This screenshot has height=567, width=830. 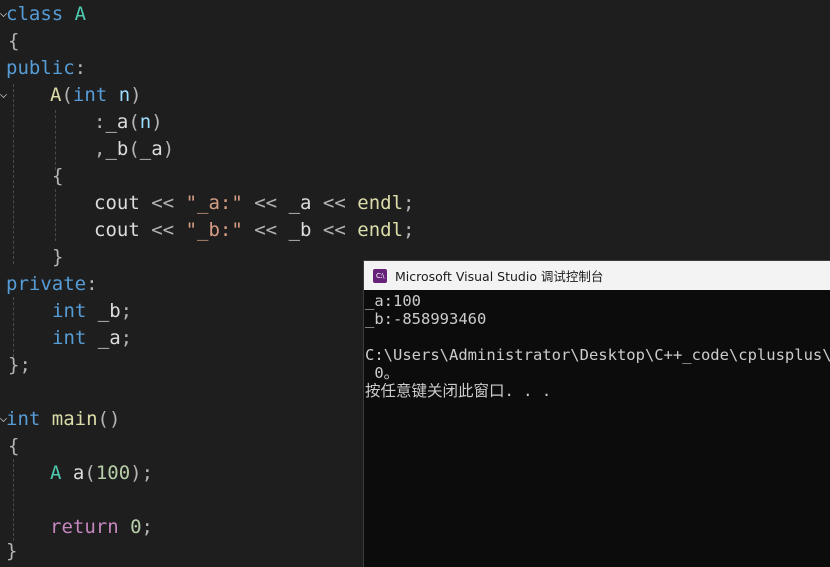 What do you see at coordinates (136, 527) in the screenshot?
I see `number-literal: 0` at bounding box center [136, 527].